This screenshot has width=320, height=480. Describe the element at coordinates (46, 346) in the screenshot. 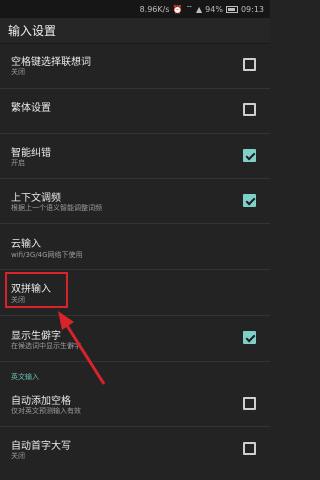

I see `setting-subtitle: 在候选词中显示生僻字` at that location.